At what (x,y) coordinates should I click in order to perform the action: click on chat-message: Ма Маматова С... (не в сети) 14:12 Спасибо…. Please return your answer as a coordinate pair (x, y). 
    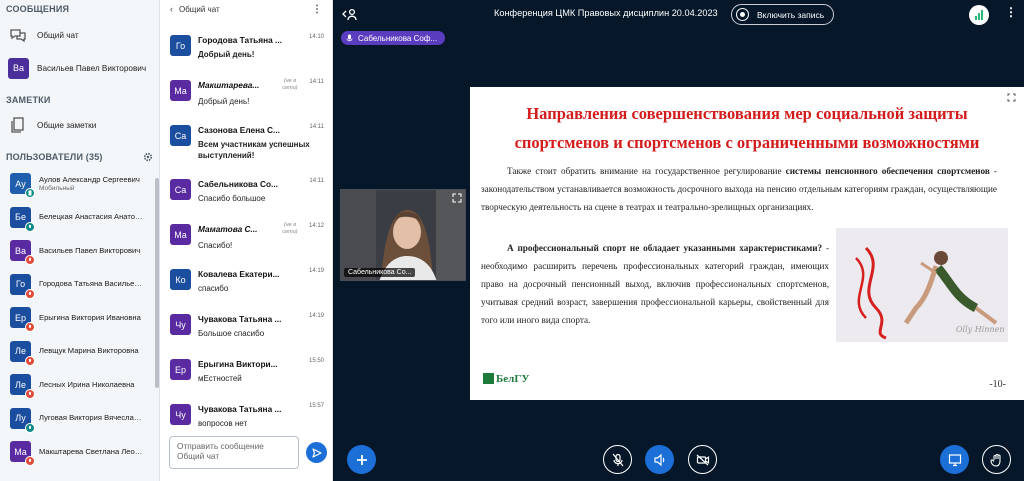
    Looking at the image, I should click on (244, 241).